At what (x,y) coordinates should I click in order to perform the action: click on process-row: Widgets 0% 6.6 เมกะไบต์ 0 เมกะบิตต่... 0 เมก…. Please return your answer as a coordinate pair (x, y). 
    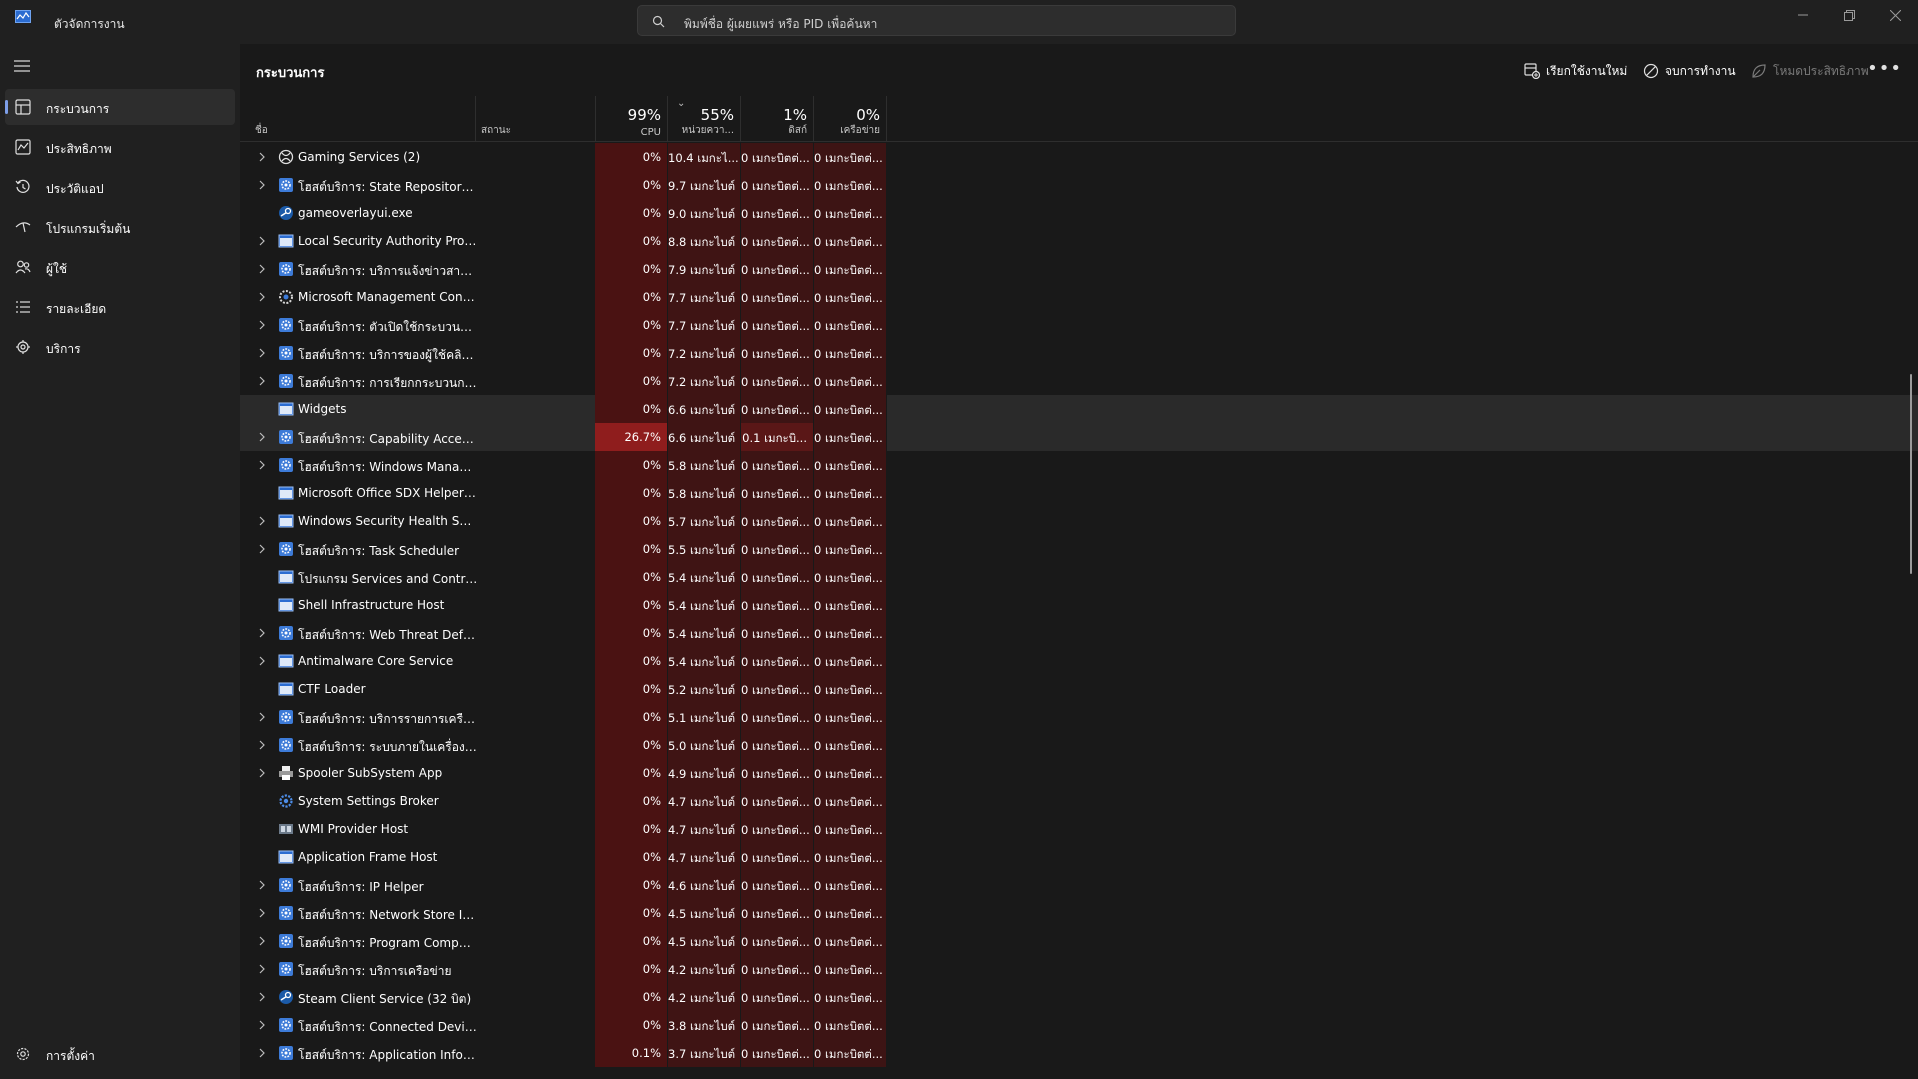
    Looking at the image, I should click on (1079, 409).